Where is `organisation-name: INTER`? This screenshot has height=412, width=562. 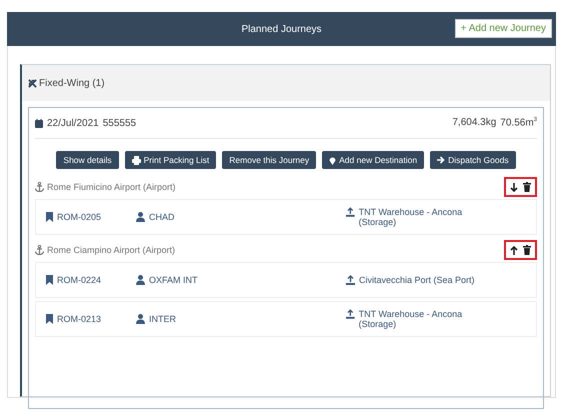
organisation-name: INTER is located at coordinates (162, 319).